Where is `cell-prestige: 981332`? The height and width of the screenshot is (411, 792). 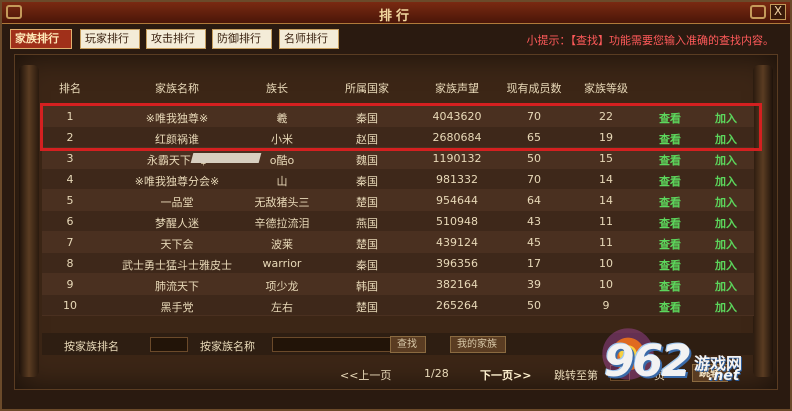
cell-prestige: 981332 is located at coordinates (457, 179).